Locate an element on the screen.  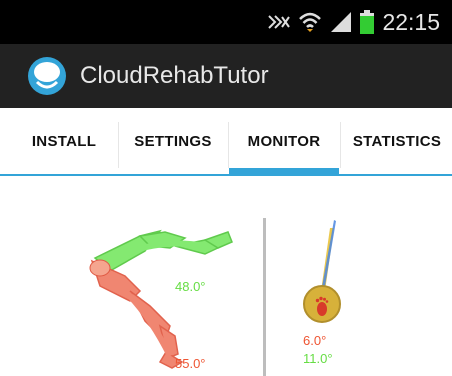
status-time: 22:15 is located at coordinates (411, 21).